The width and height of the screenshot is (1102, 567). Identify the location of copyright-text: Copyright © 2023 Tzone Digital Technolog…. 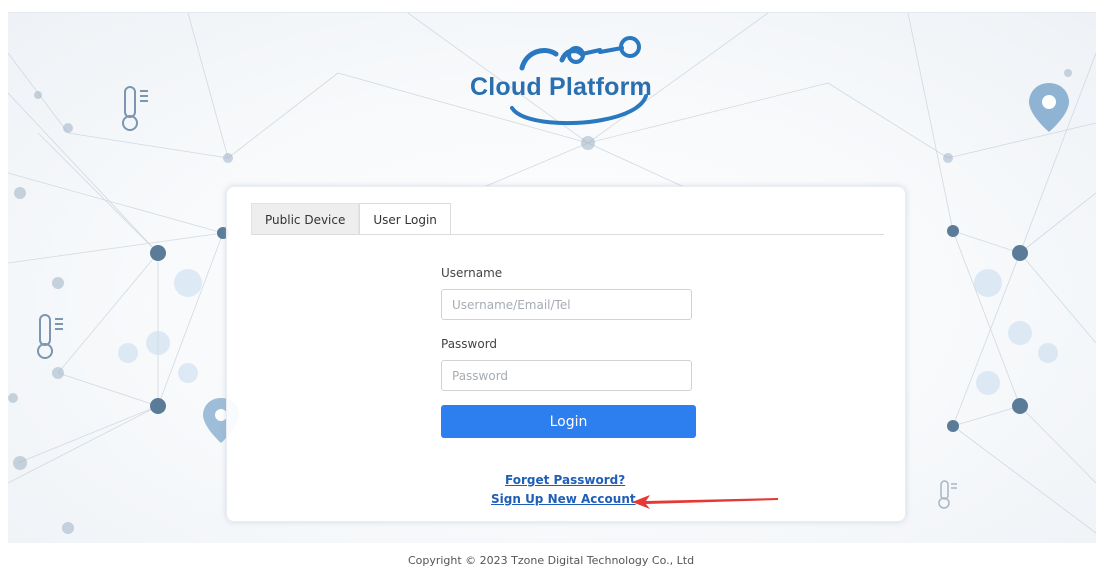
(551, 560).